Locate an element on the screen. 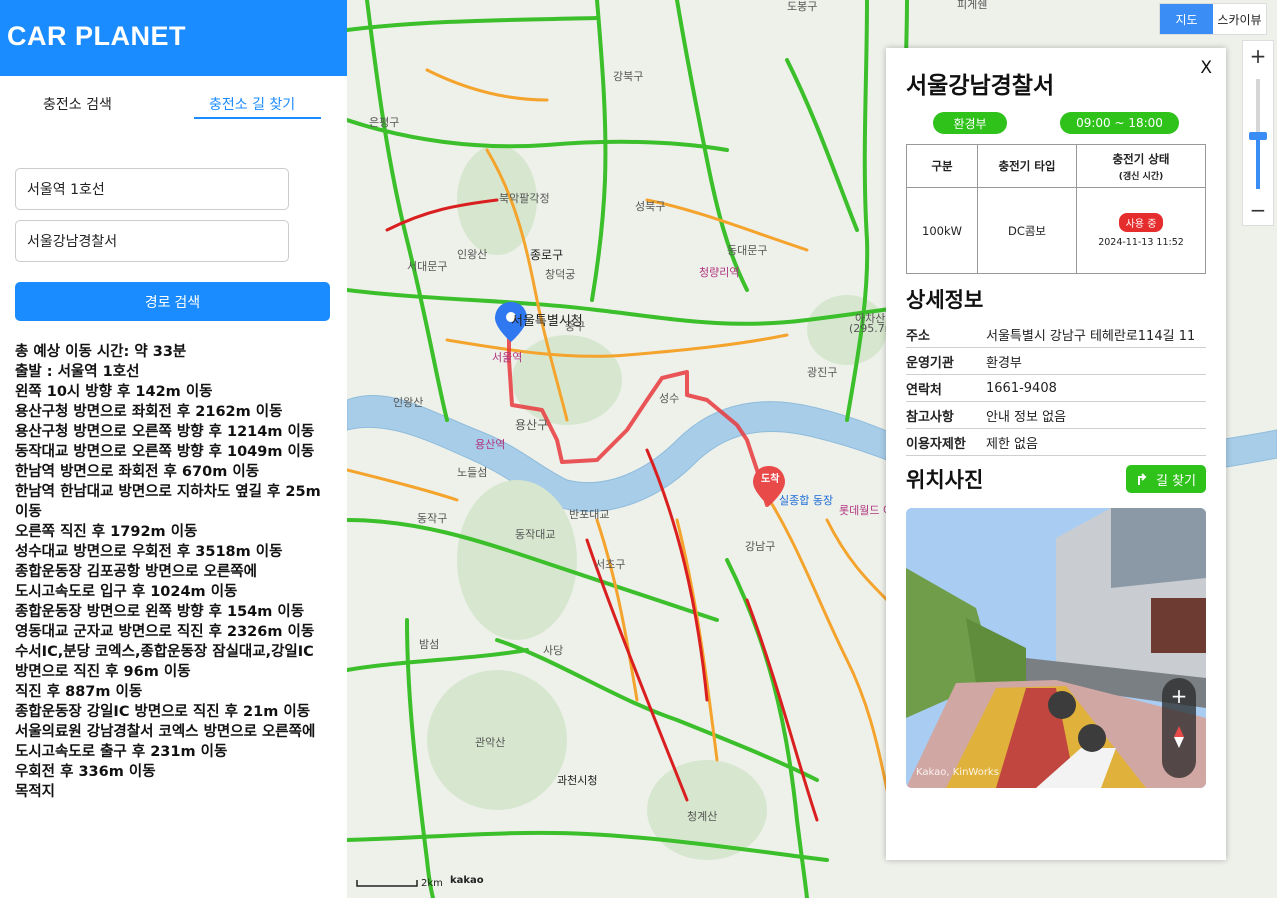 The height and width of the screenshot is (898, 1277). destination-input: 서울강남경찰서 is located at coordinates (152, 241).